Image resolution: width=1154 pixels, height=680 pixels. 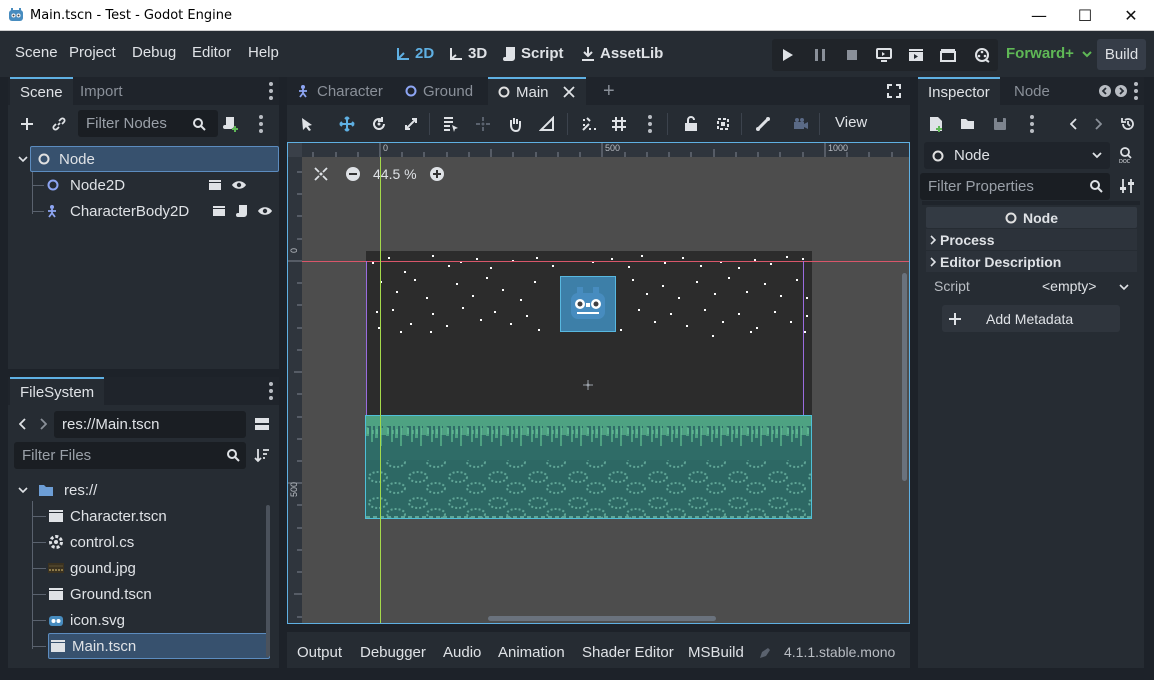 What do you see at coordinates (650, 124) in the screenshot?
I see `snap-options-icon` at bounding box center [650, 124].